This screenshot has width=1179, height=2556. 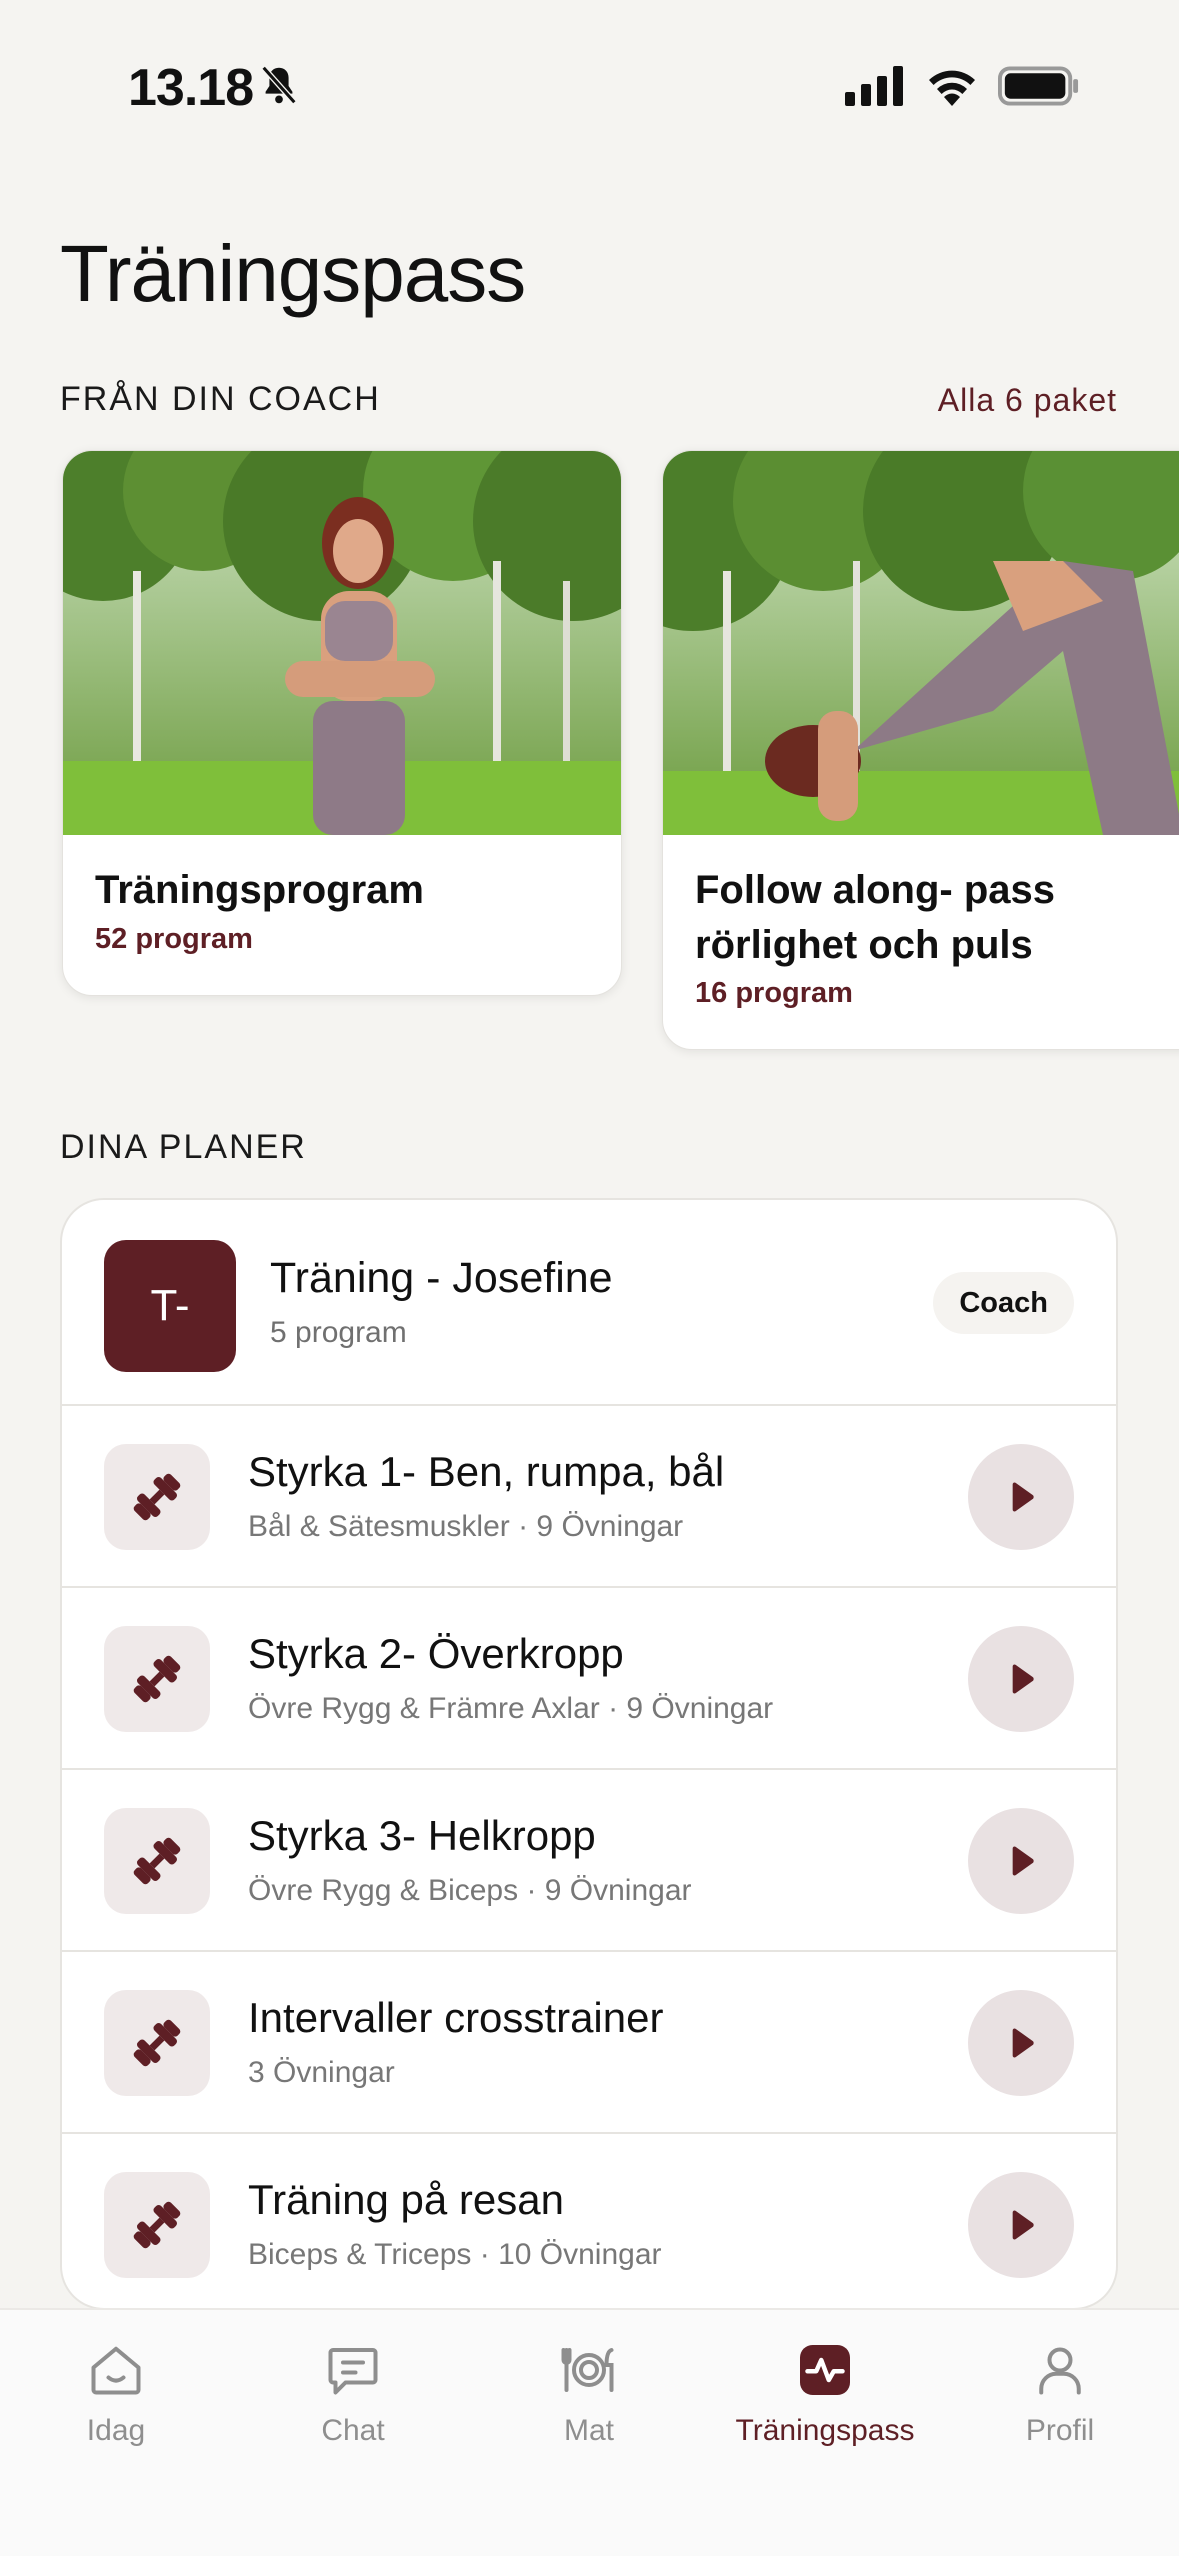 What do you see at coordinates (170, 1306) in the screenshot?
I see `plan-avatar: T-` at bounding box center [170, 1306].